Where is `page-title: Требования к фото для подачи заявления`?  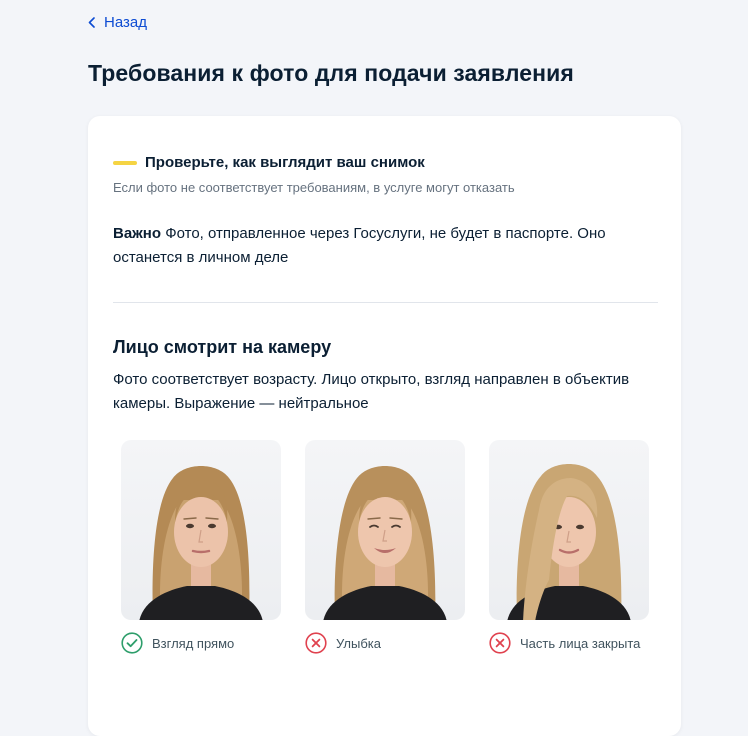 page-title: Требования к фото для подачи заявления is located at coordinates (331, 73).